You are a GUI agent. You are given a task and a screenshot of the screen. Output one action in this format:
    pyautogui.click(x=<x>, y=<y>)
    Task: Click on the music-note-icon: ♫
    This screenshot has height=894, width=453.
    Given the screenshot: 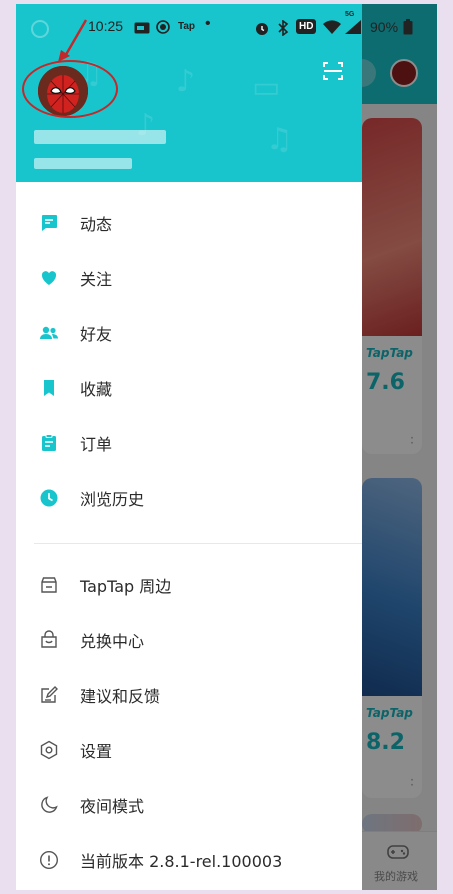 What is the action you would take?
    pyautogui.click(x=279, y=139)
    